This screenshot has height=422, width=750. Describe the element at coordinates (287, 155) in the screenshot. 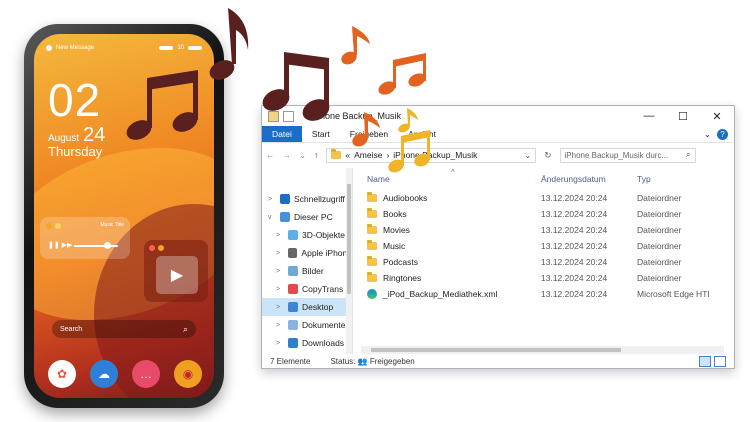

I see `forward-button: →` at that location.